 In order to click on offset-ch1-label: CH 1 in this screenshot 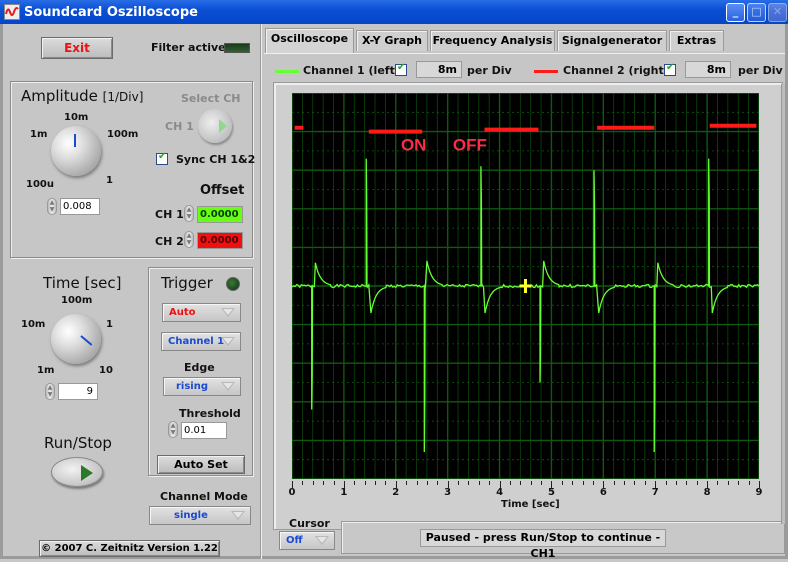, I will do `click(169, 214)`.